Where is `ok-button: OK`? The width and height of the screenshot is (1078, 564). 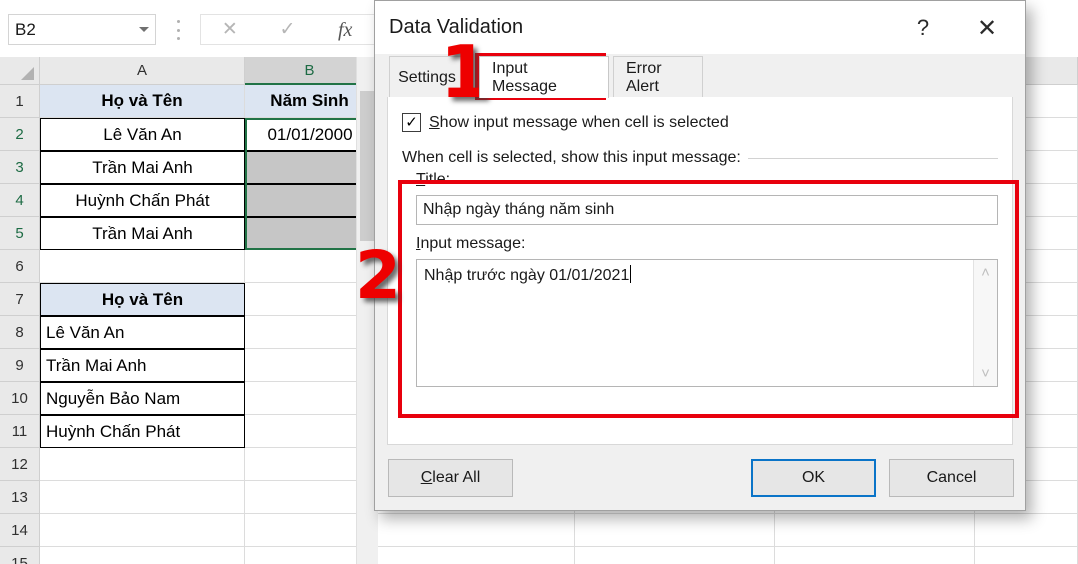 ok-button: OK is located at coordinates (813, 478).